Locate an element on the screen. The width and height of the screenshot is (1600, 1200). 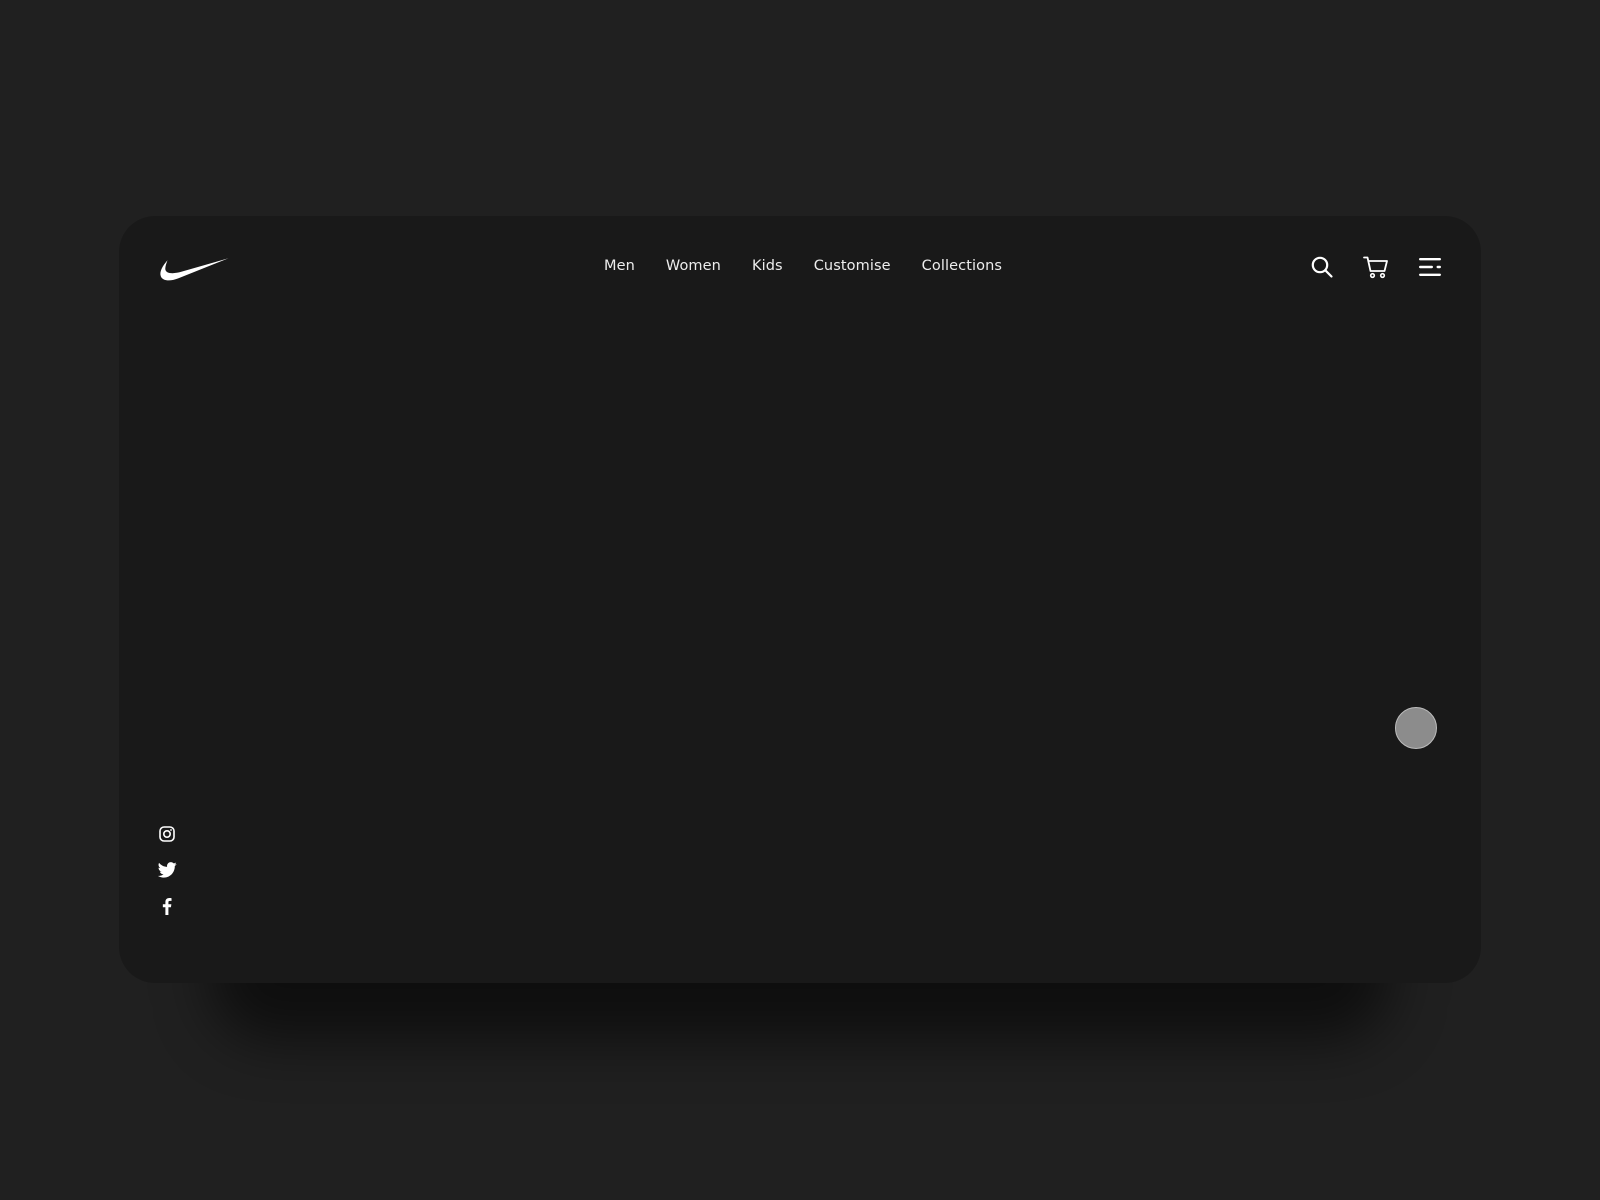
slider-indicator is located at coordinates (1416, 728).